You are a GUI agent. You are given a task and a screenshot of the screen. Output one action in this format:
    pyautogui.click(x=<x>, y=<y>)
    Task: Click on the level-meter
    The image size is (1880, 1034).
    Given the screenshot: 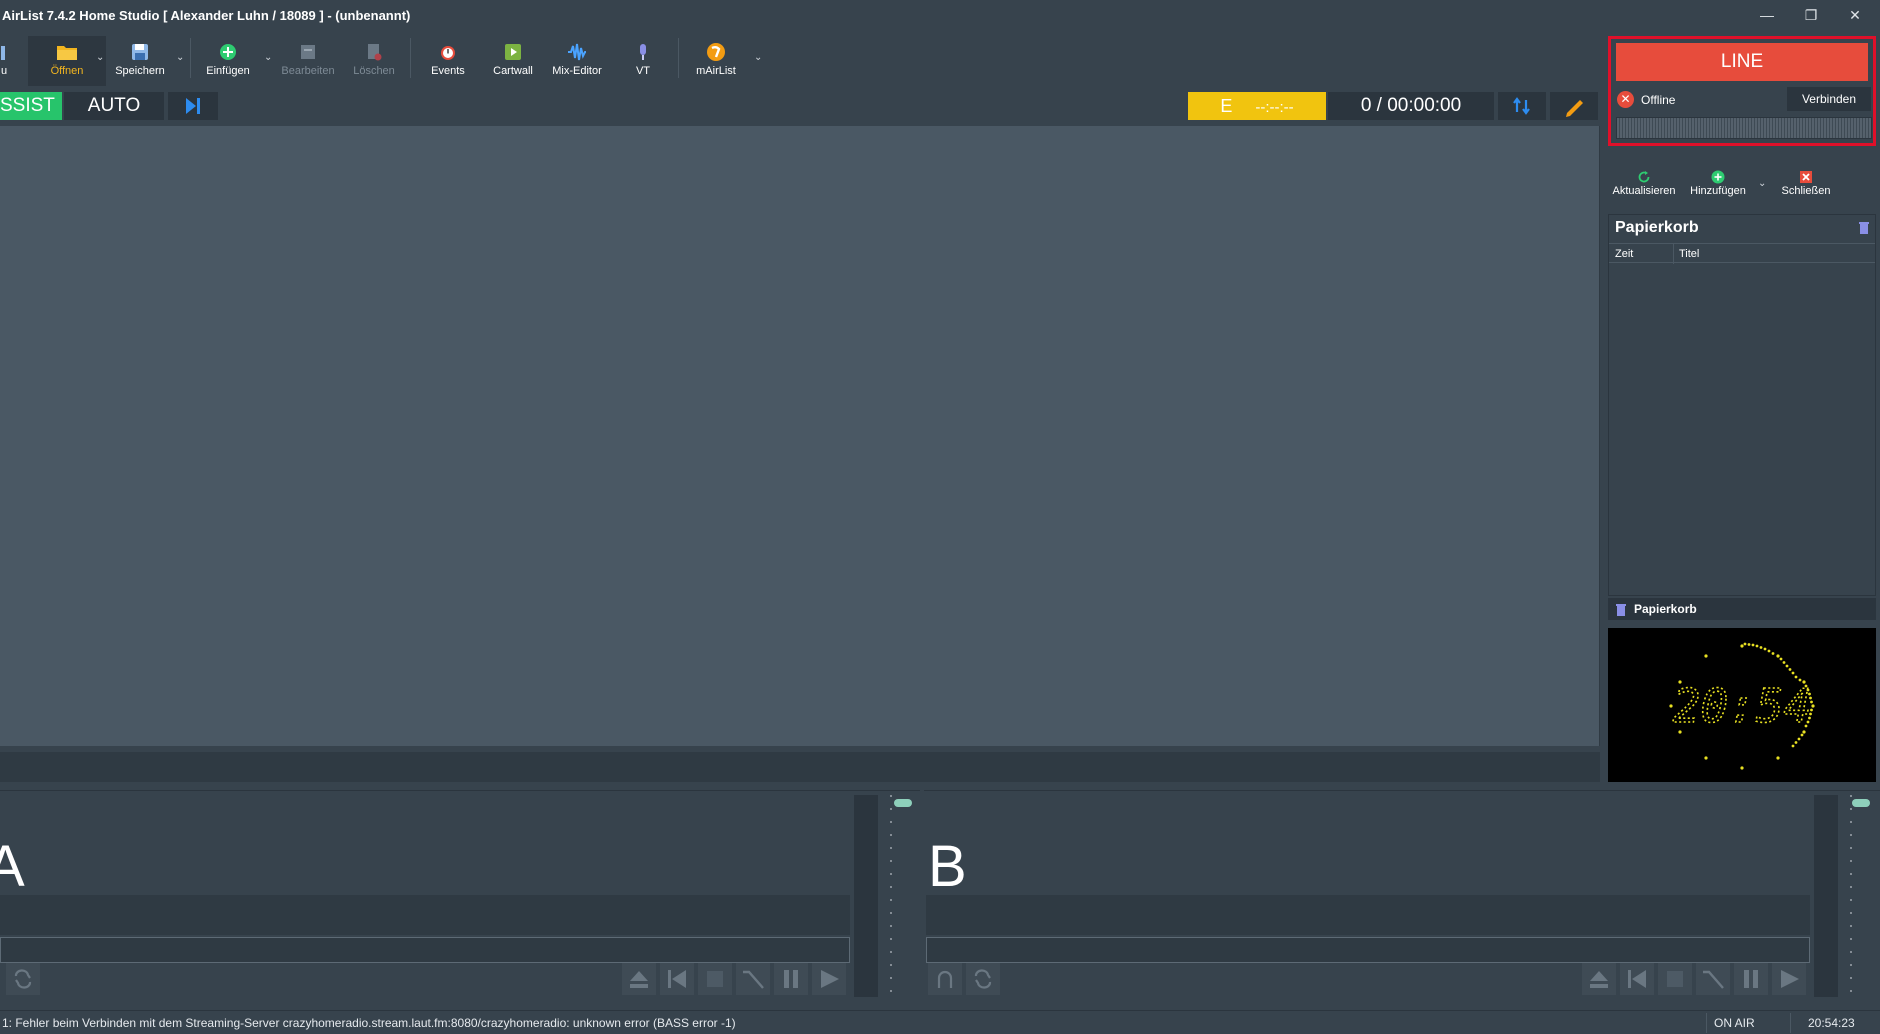 What is the action you would take?
    pyautogui.click(x=1744, y=128)
    